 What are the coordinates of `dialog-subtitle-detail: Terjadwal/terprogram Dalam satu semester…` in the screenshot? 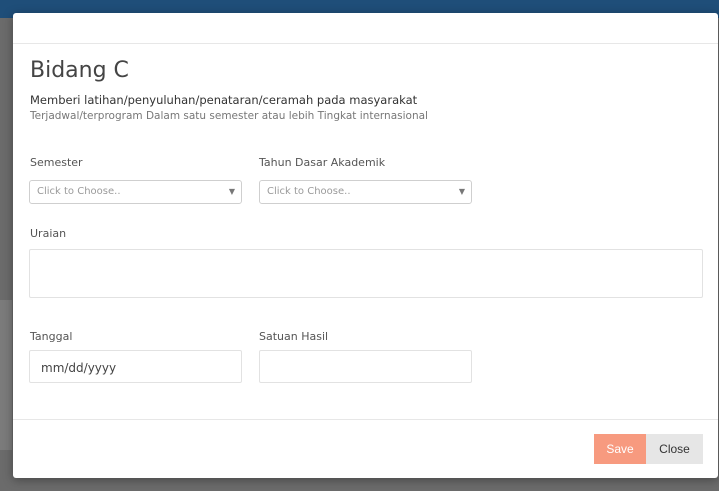 It's located at (229, 116).